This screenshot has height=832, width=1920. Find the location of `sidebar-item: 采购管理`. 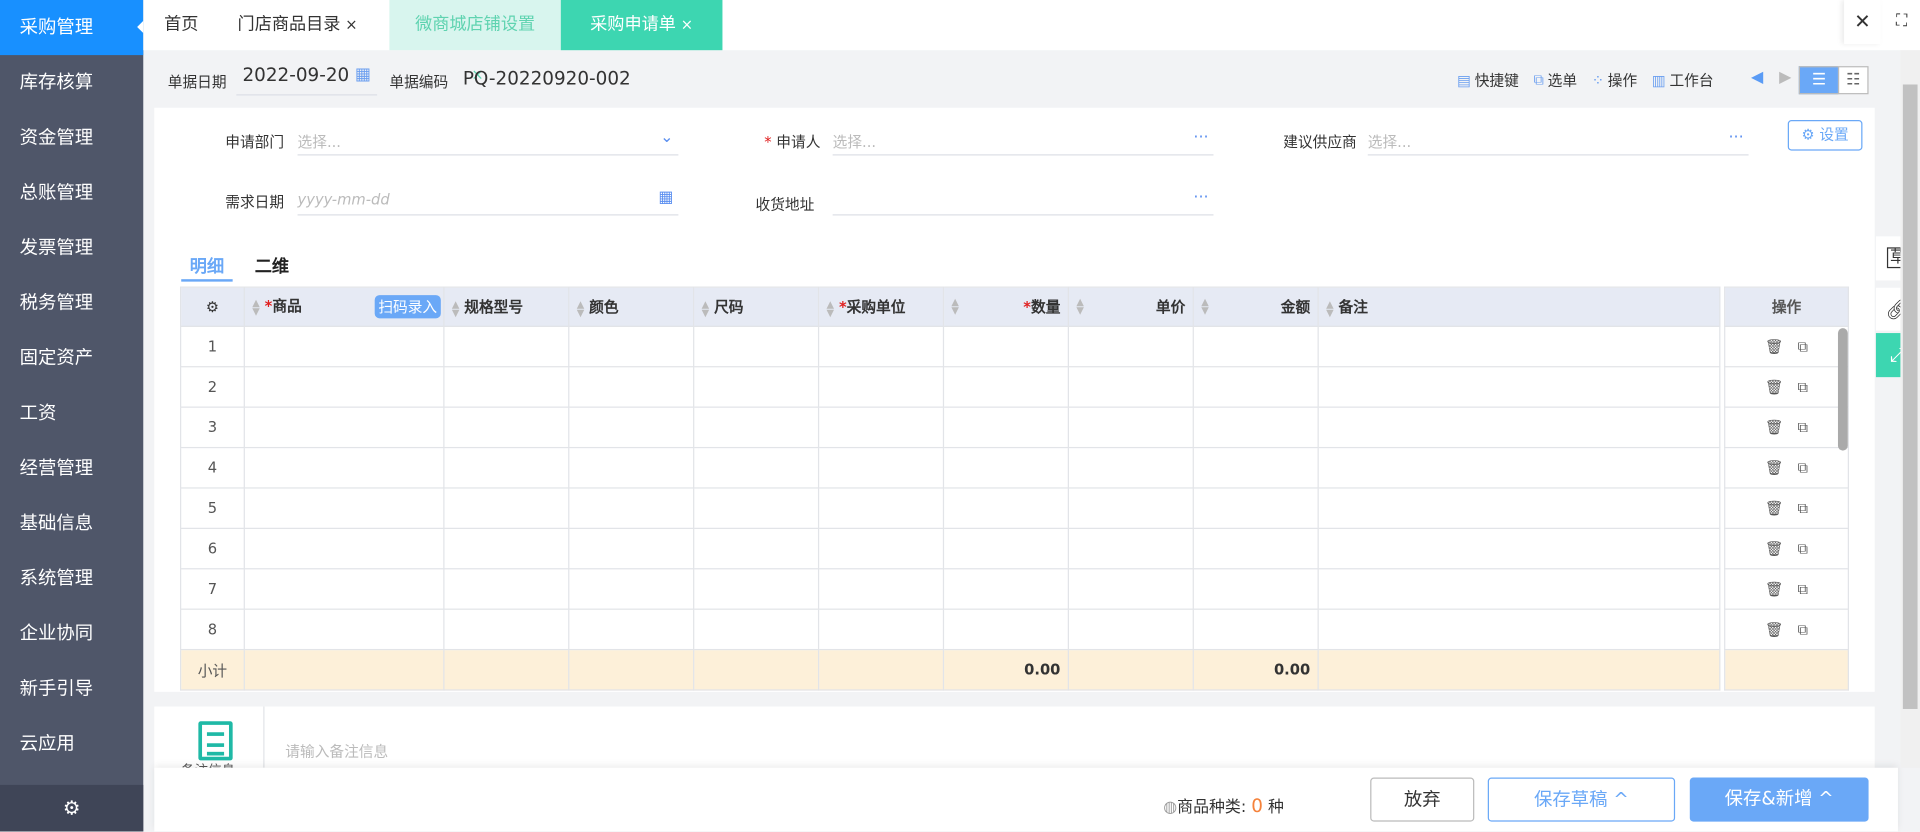

sidebar-item: 采购管理 is located at coordinates (72, 28).